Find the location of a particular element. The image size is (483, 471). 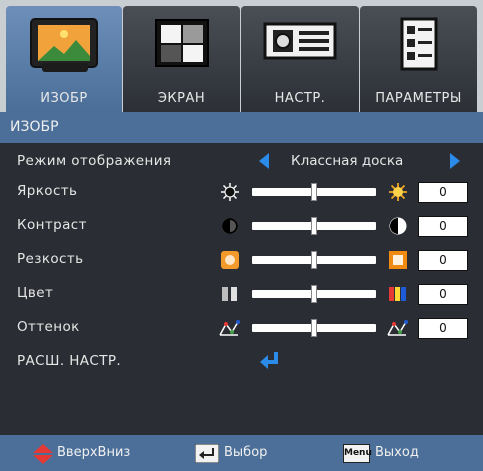

sharpness-slider is located at coordinates (314, 260).